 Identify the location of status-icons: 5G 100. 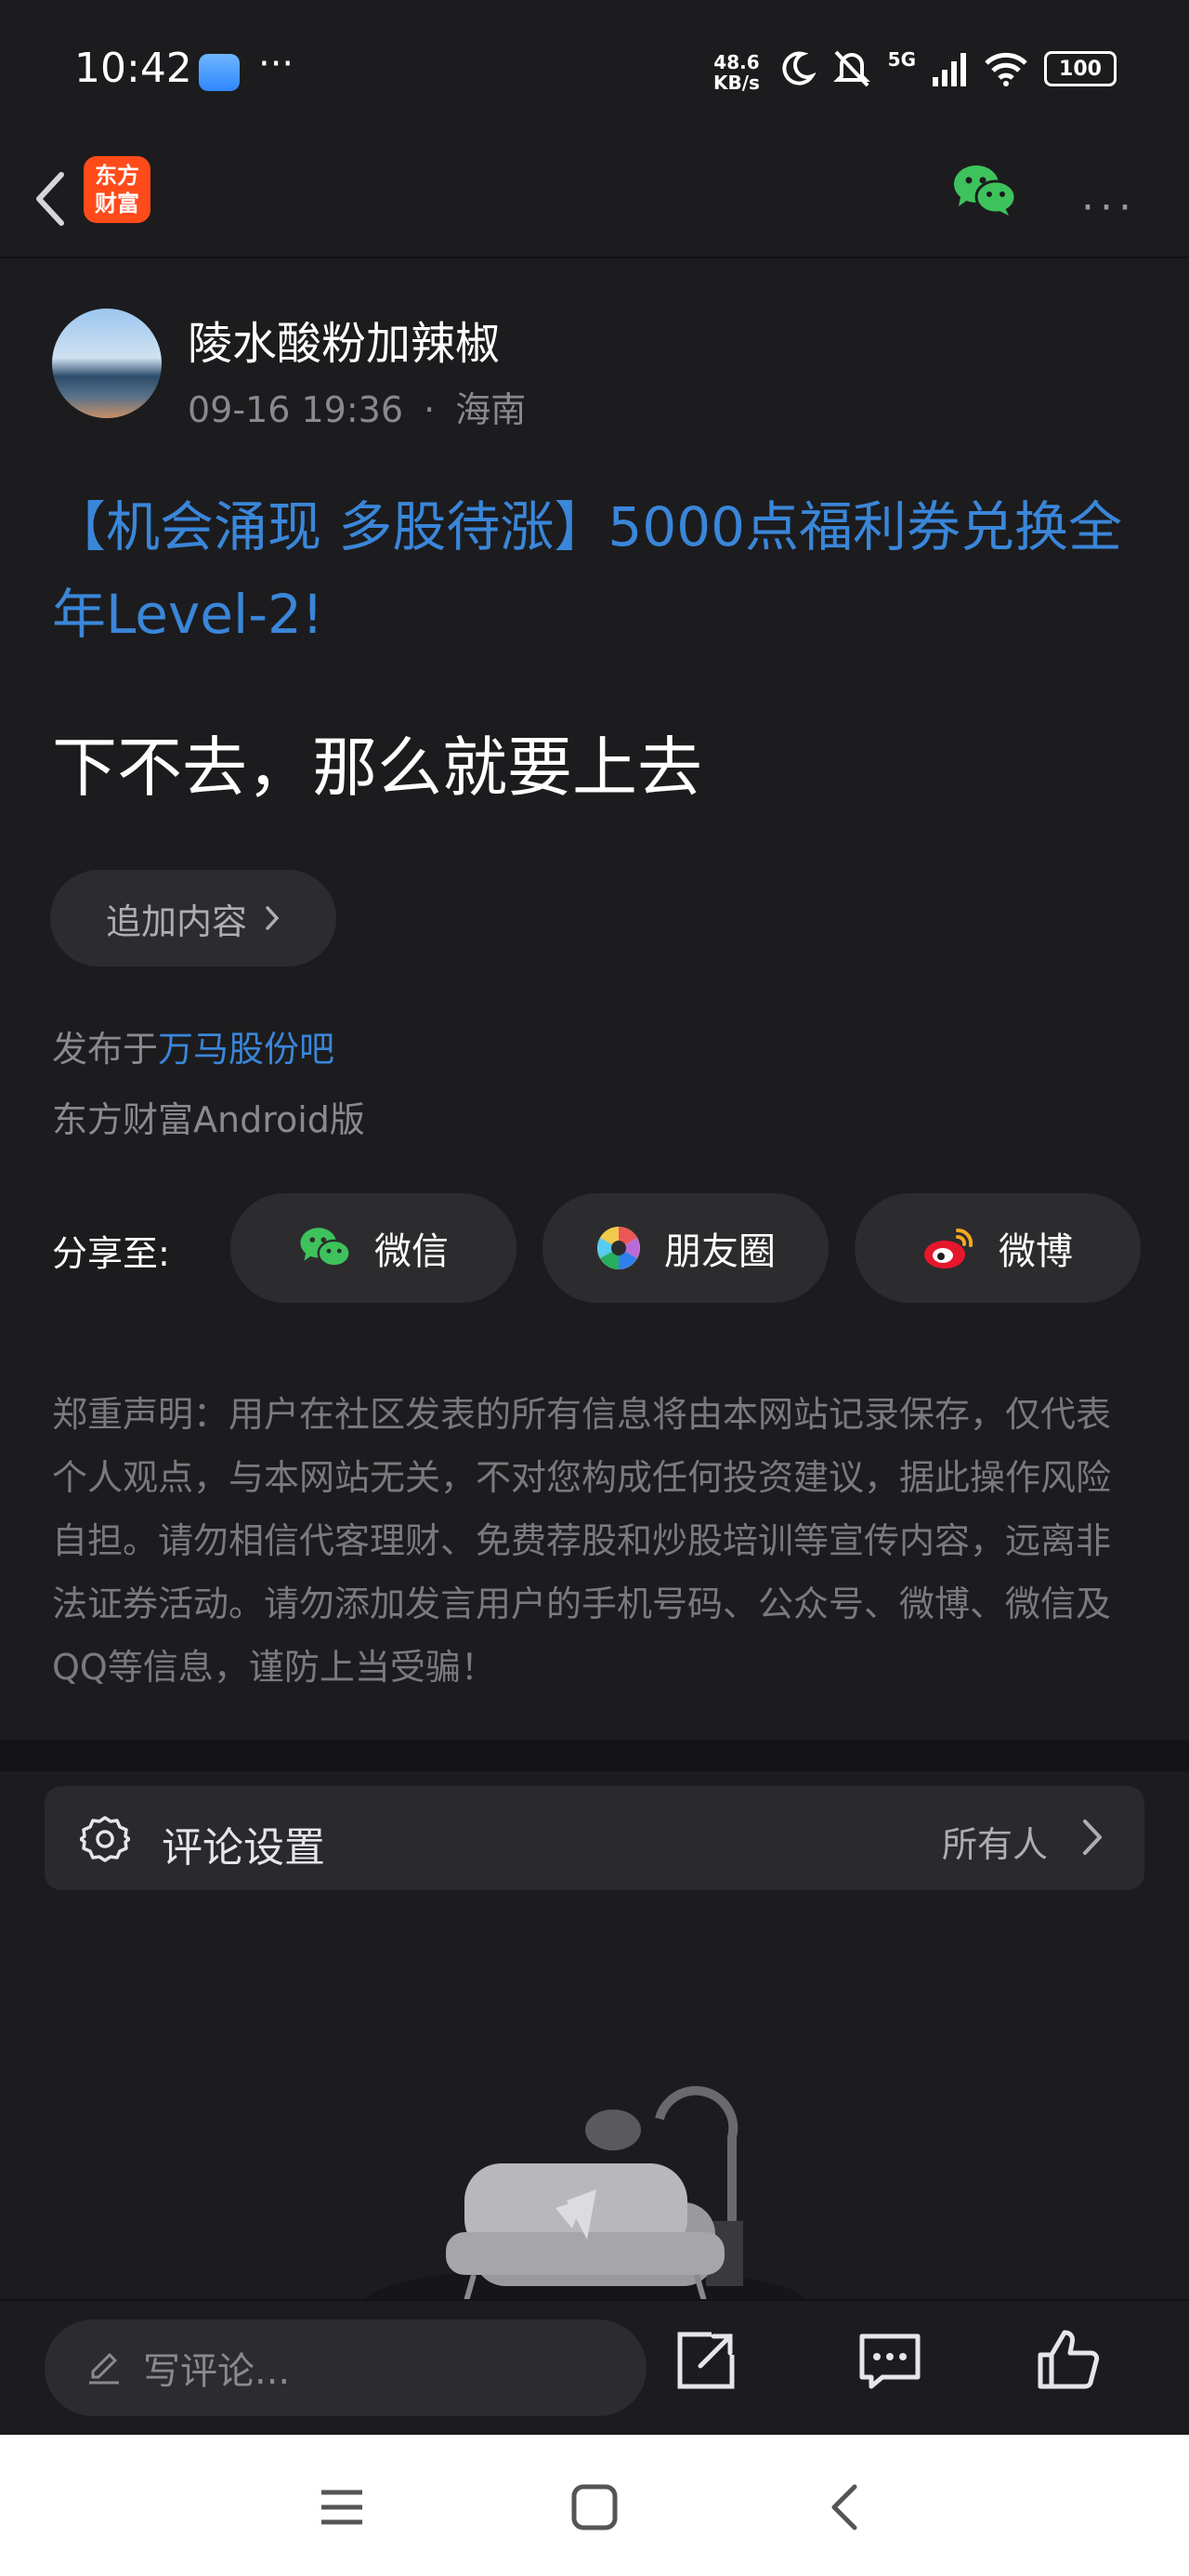
(947, 68).